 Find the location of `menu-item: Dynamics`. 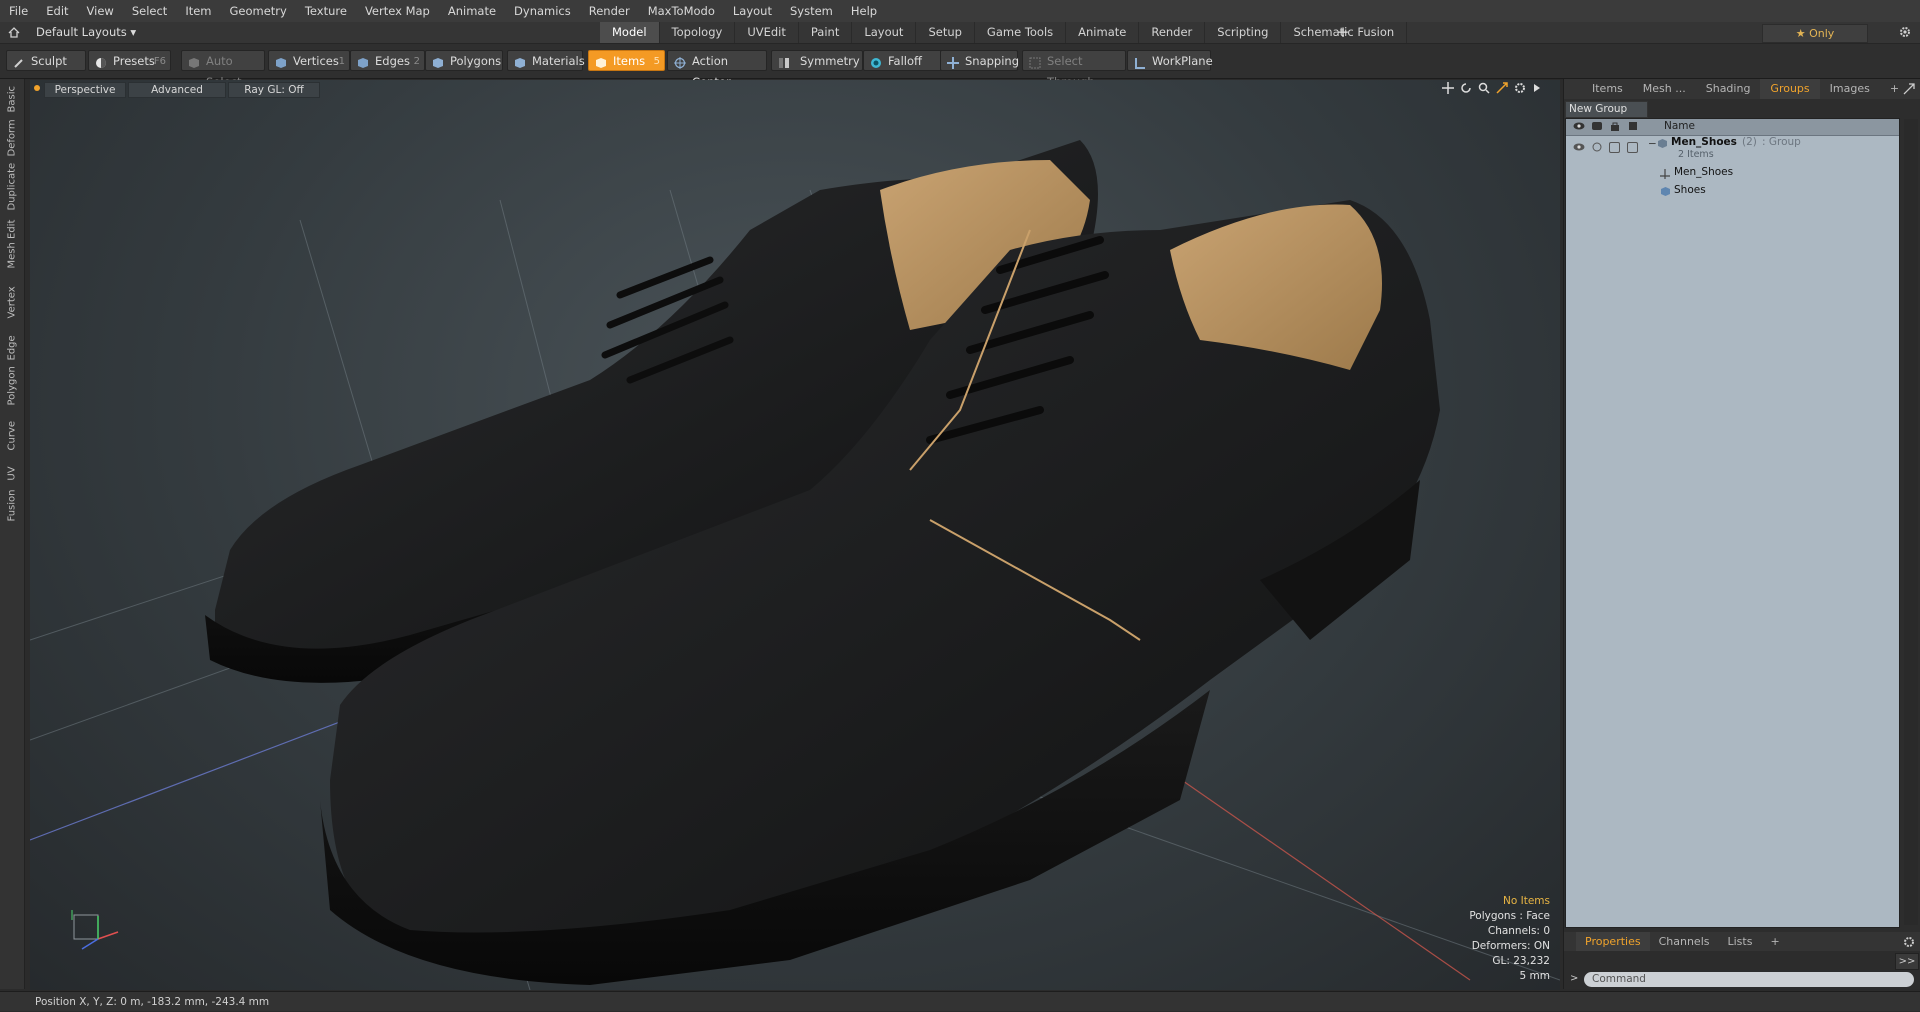

menu-item: Dynamics is located at coordinates (542, 11).